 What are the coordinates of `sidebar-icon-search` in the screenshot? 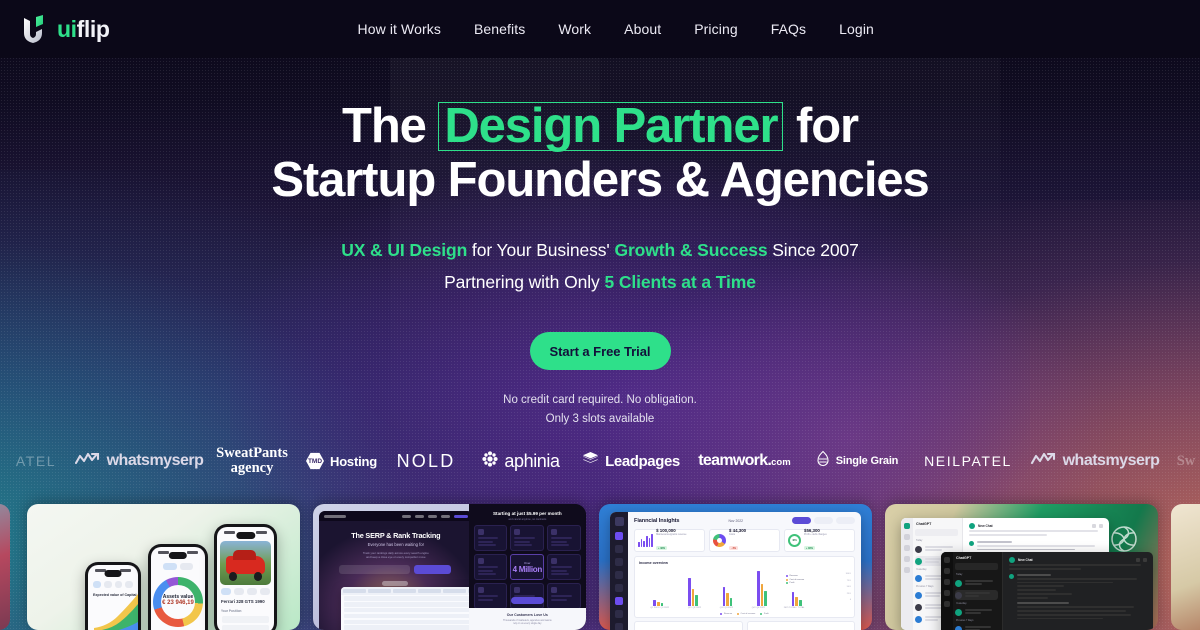 It's located at (619, 549).